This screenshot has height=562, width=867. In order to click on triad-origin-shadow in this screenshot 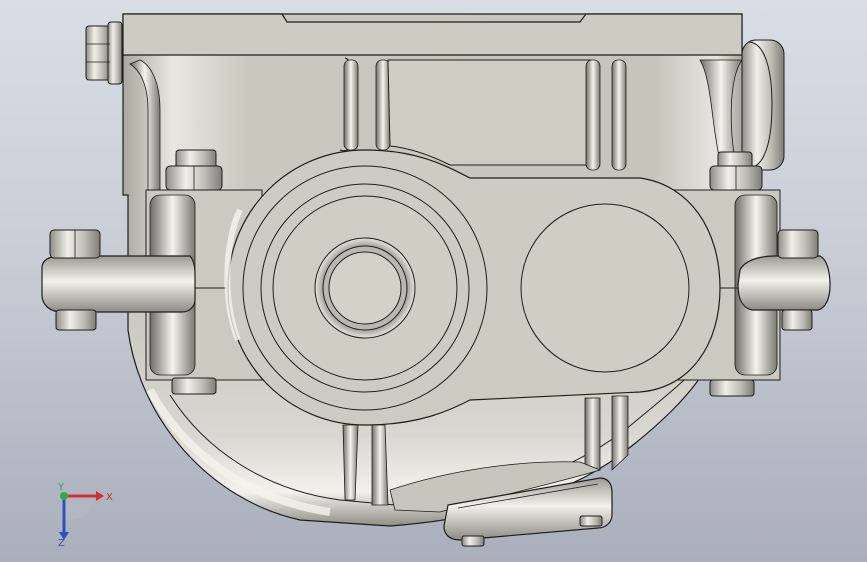, I will do `click(79, 508)`.